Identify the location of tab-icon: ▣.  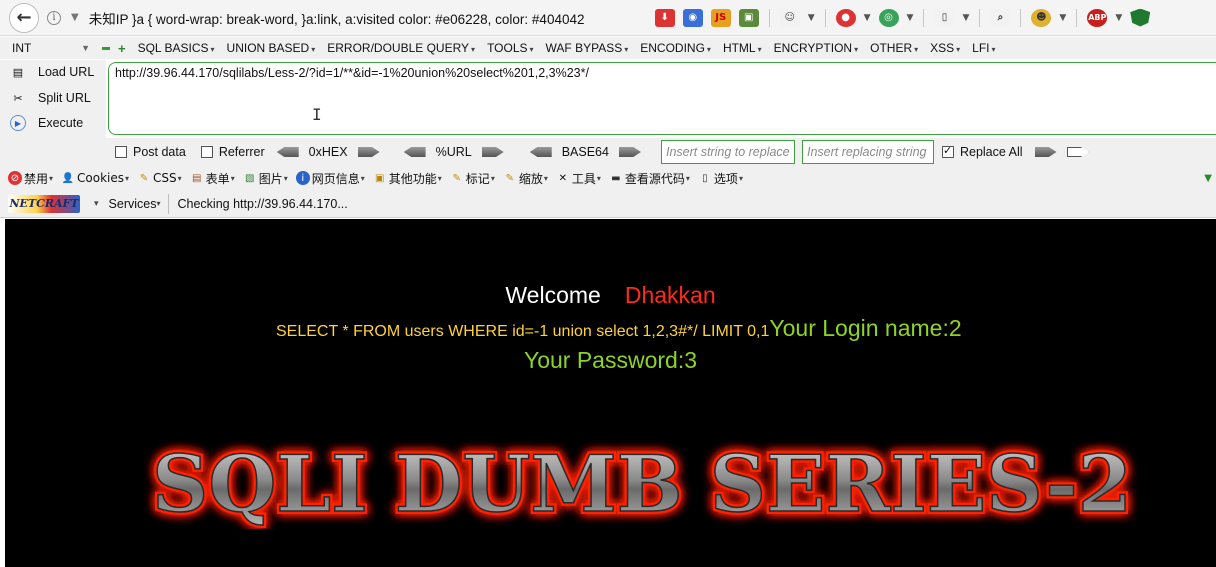
(748, 17).